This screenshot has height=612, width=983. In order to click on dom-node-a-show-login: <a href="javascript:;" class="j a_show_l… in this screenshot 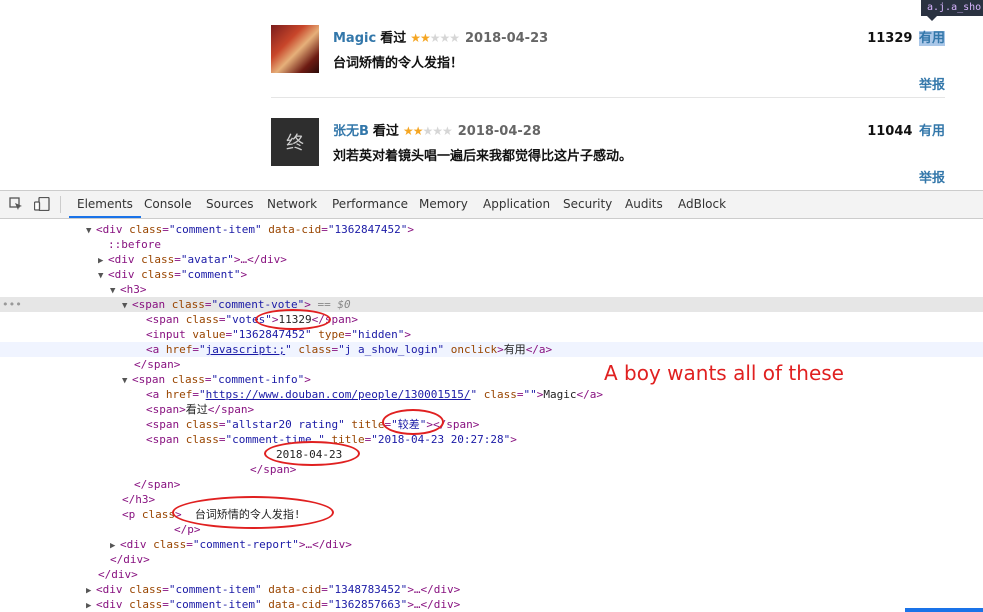, I will do `click(491, 349)`.